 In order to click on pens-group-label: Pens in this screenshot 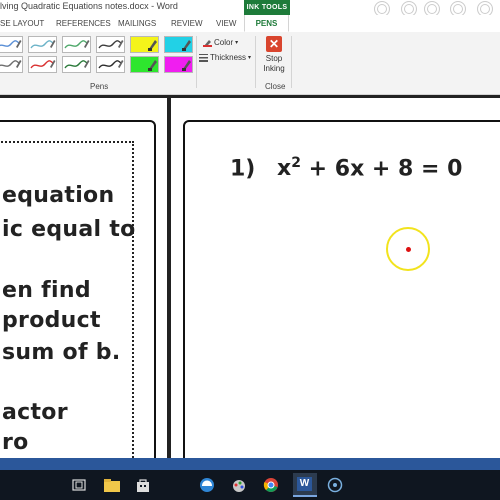, I will do `click(99, 86)`.